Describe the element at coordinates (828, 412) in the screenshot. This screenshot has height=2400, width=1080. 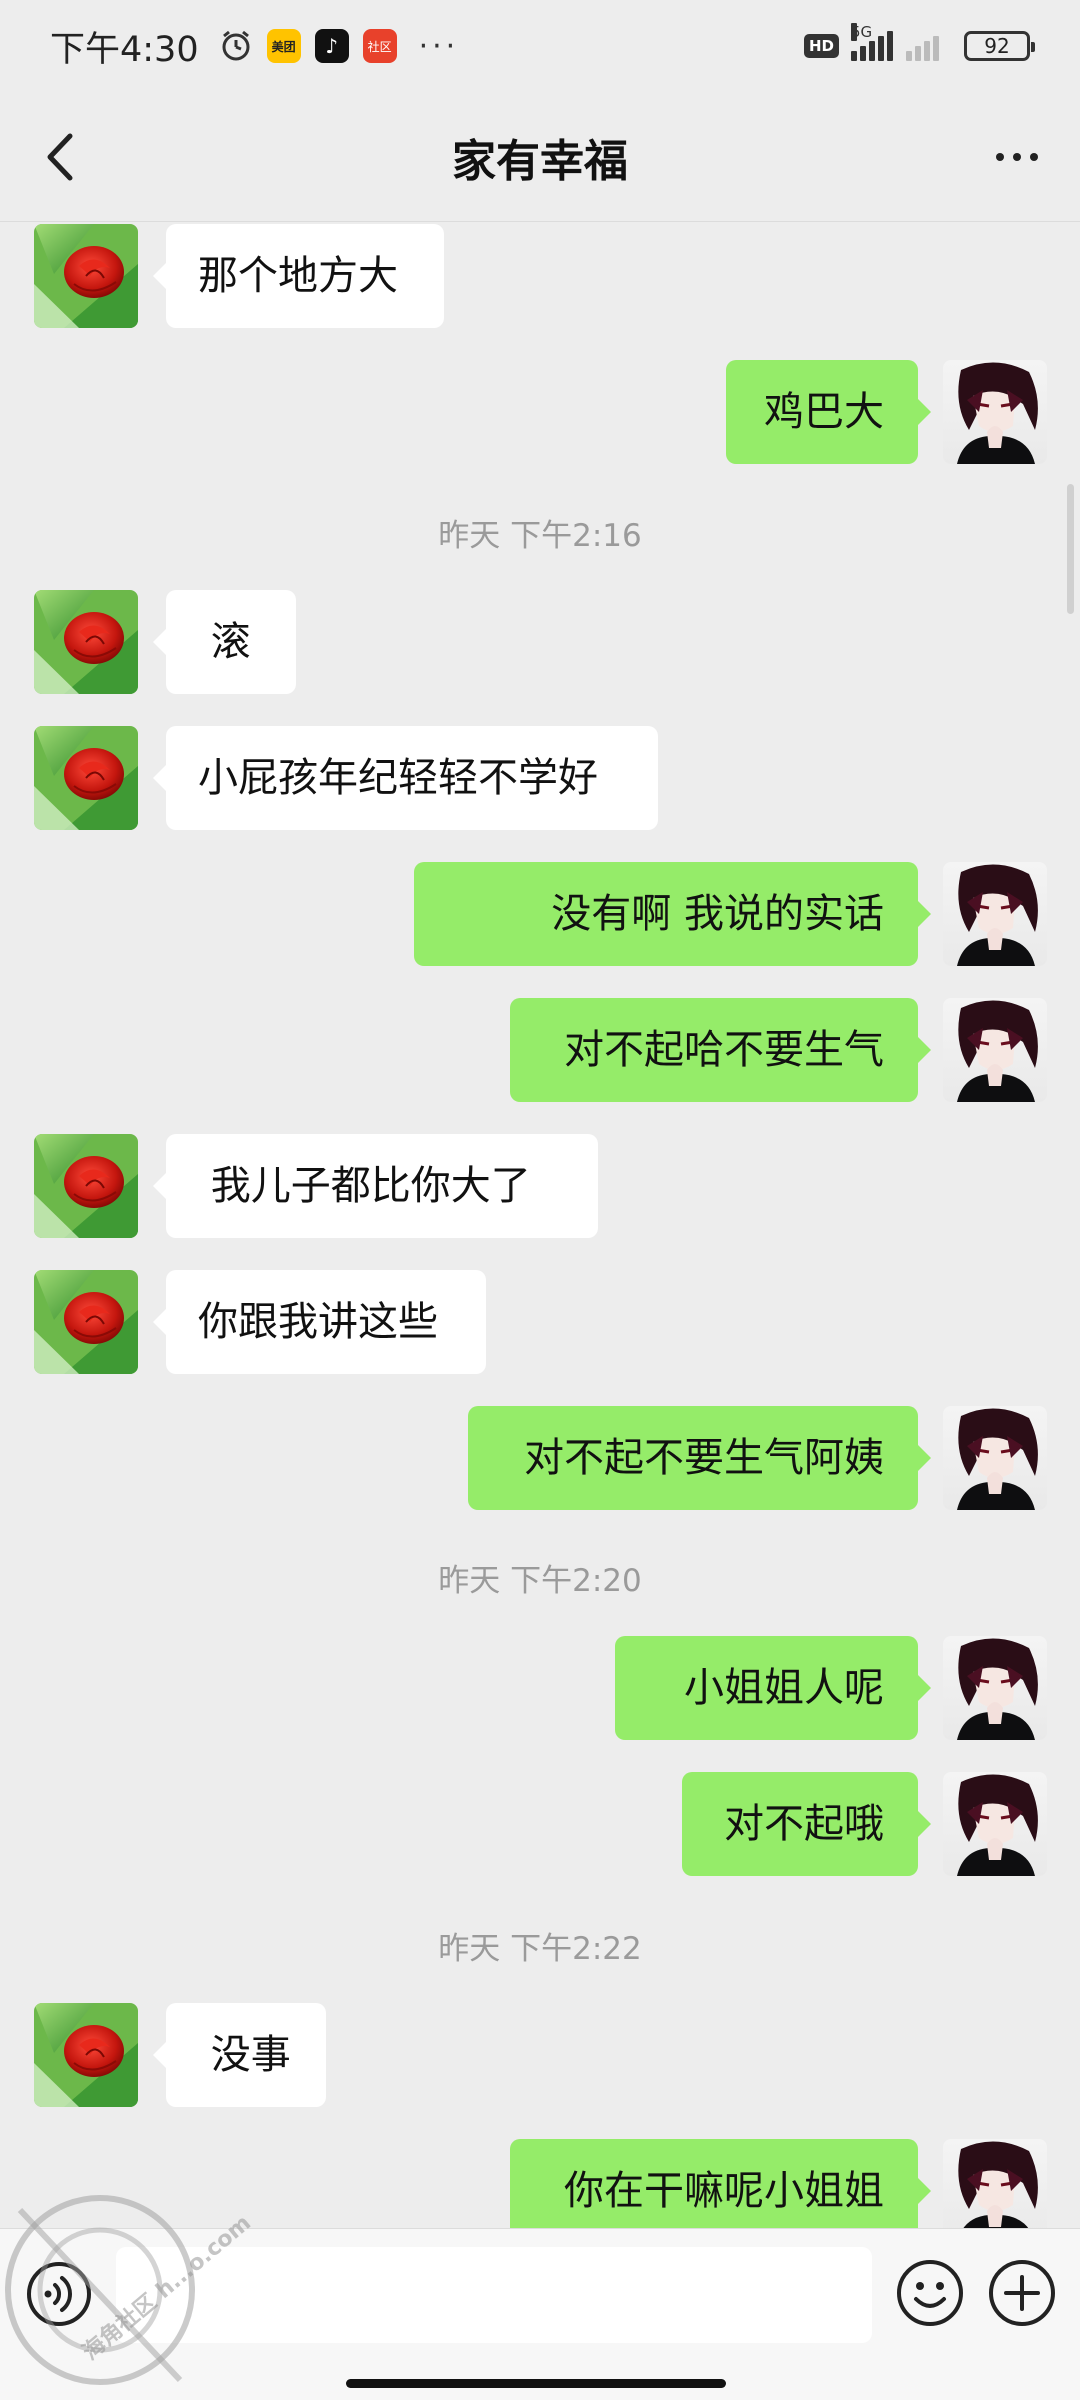
I see `outgoing-message-bubble: 鸡巴大` at that location.